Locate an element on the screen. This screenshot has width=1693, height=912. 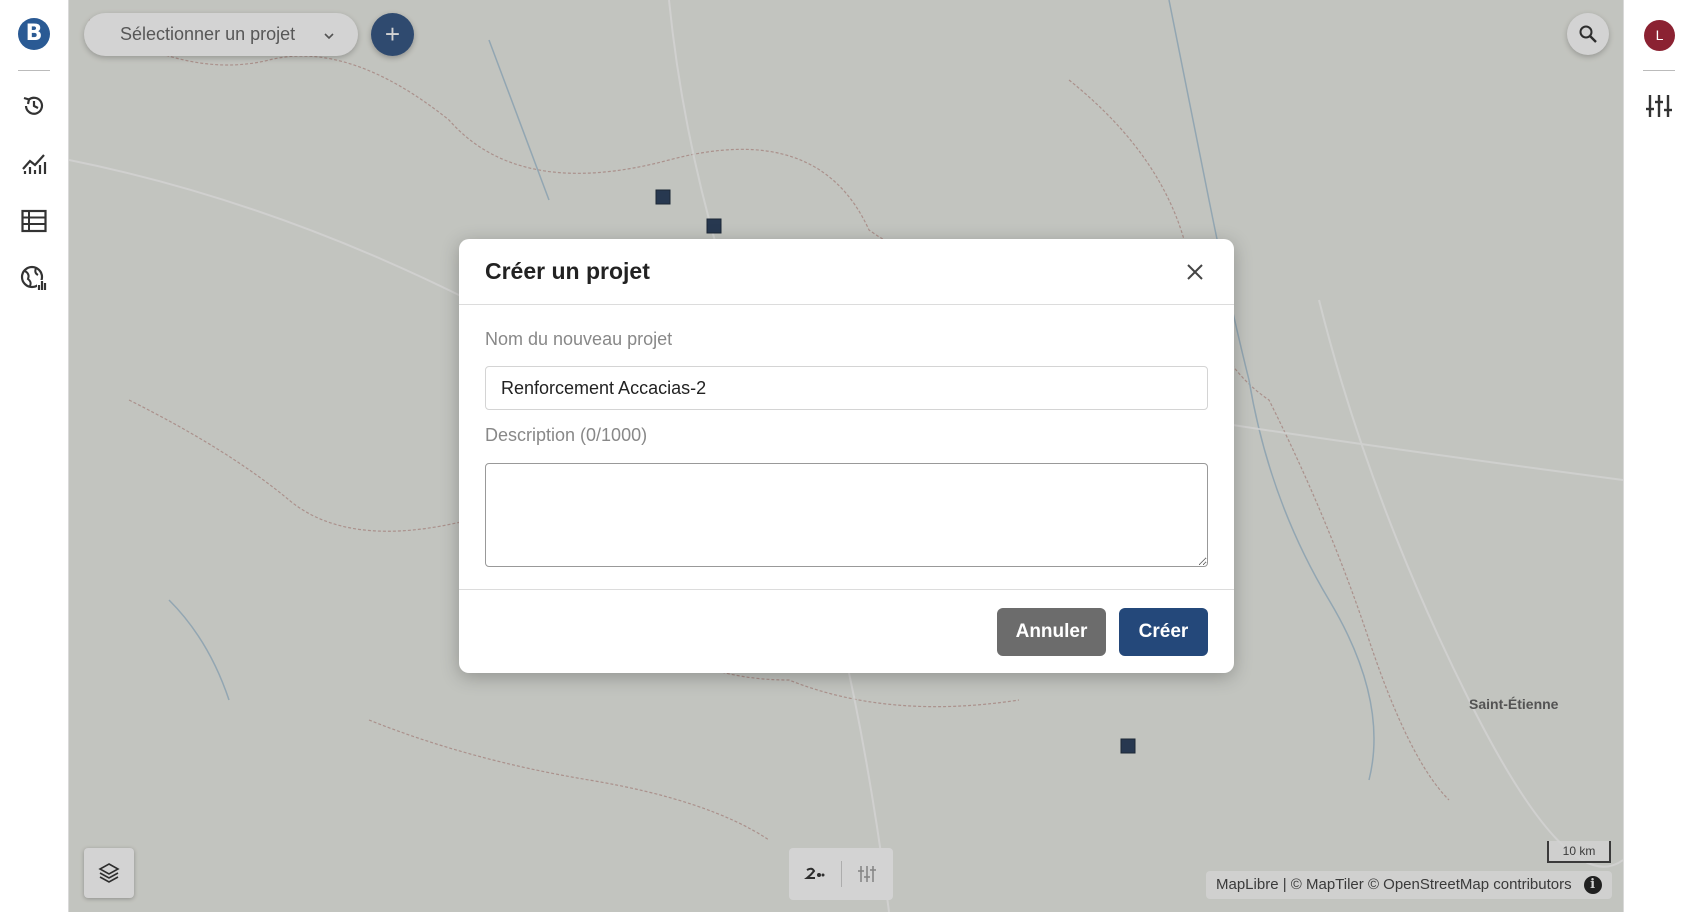
chart-line-icon is located at coordinates (34, 164).